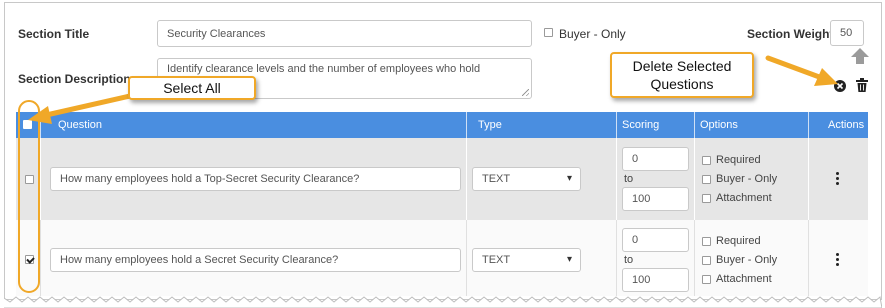 This screenshot has height=308, width=885. What do you see at coordinates (862, 85) in the screenshot?
I see `trash-icon` at bounding box center [862, 85].